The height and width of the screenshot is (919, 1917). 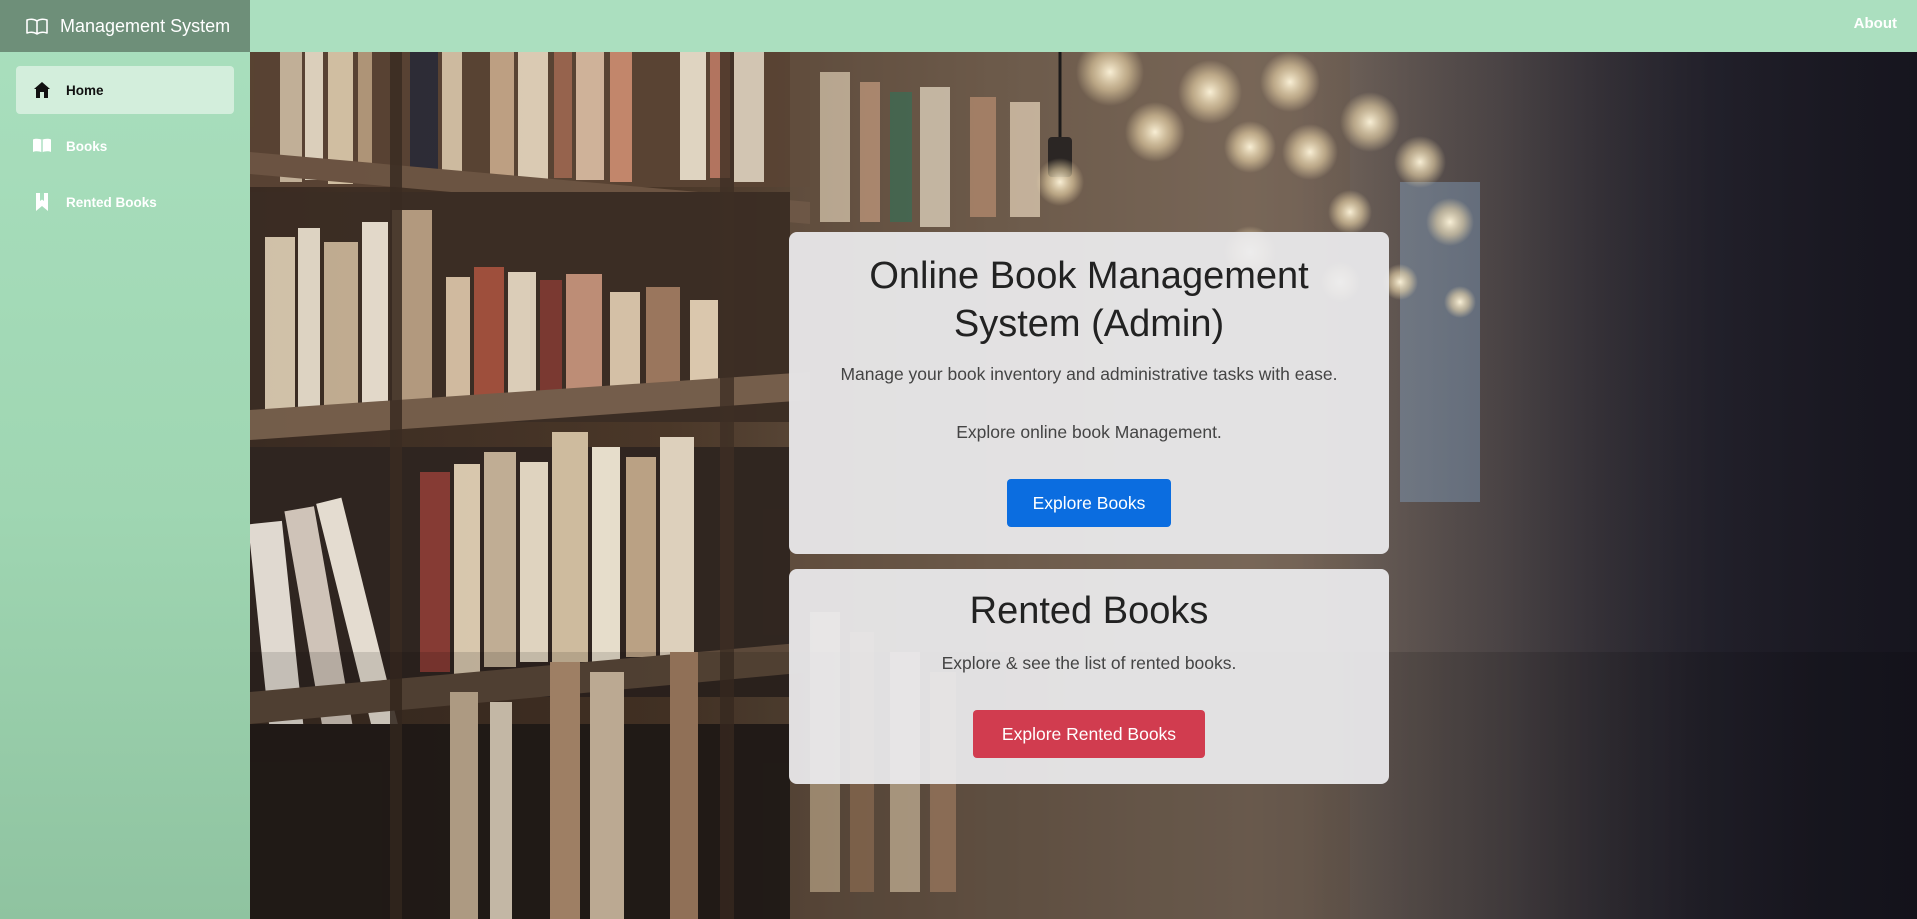 What do you see at coordinates (1089, 734) in the screenshot?
I see `explore-rented-books-button: Explore Rented Books` at bounding box center [1089, 734].